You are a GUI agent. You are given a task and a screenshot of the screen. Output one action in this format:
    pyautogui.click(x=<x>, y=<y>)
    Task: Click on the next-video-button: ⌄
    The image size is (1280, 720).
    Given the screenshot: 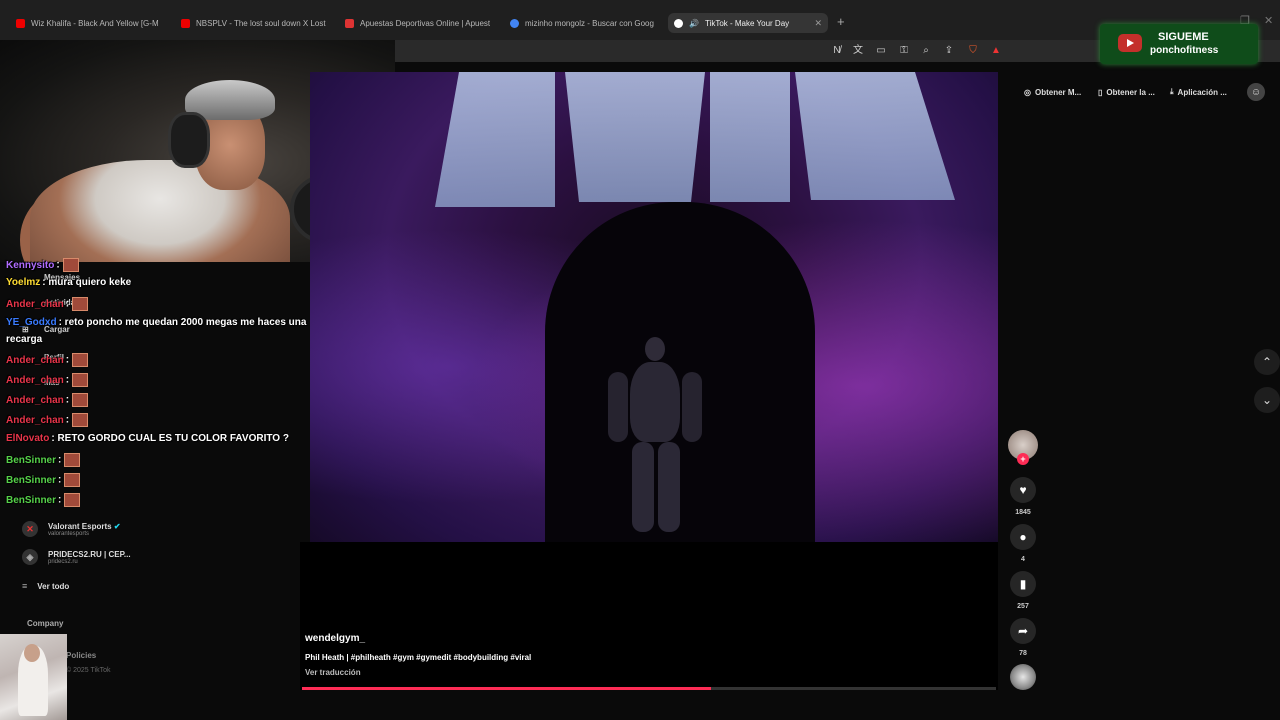 What is the action you would take?
    pyautogui.click(x=1267, y=400)
    